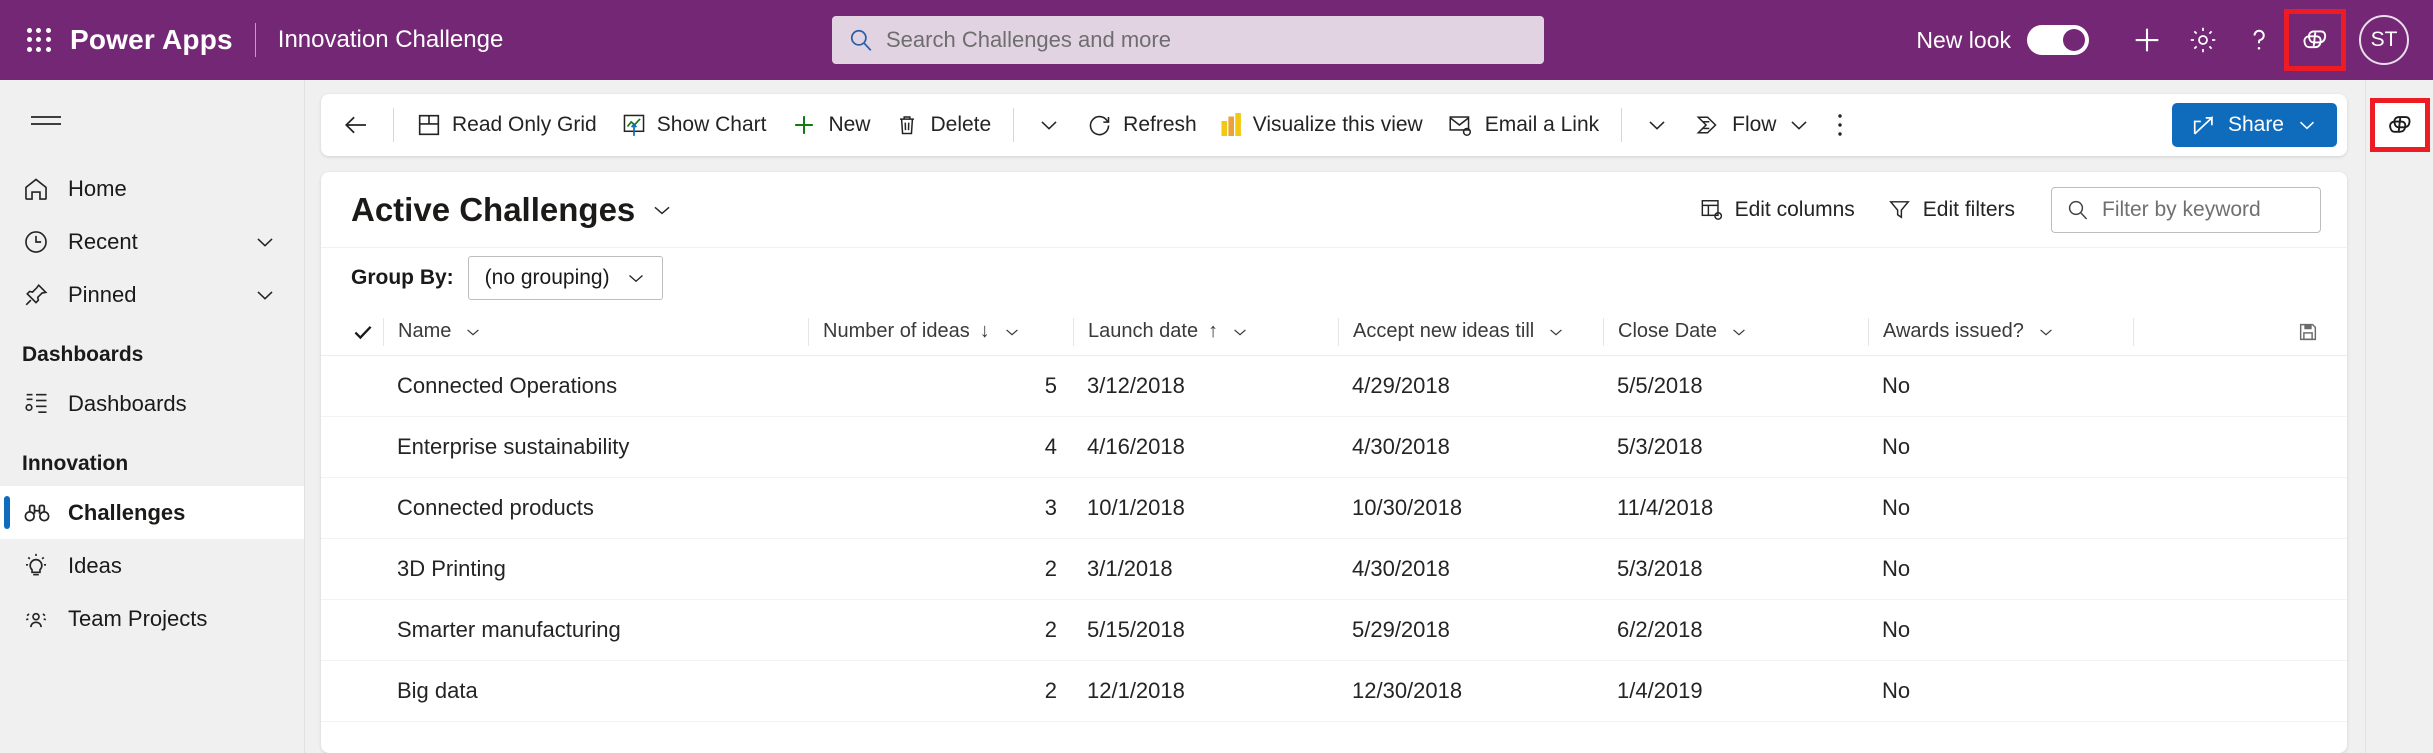 Image resolution: width=2433 pixels, height=753 pixels. Describe the element at coordinates (1542, 124) in the screenshot. I see `command-label: Email a Link` at that location.